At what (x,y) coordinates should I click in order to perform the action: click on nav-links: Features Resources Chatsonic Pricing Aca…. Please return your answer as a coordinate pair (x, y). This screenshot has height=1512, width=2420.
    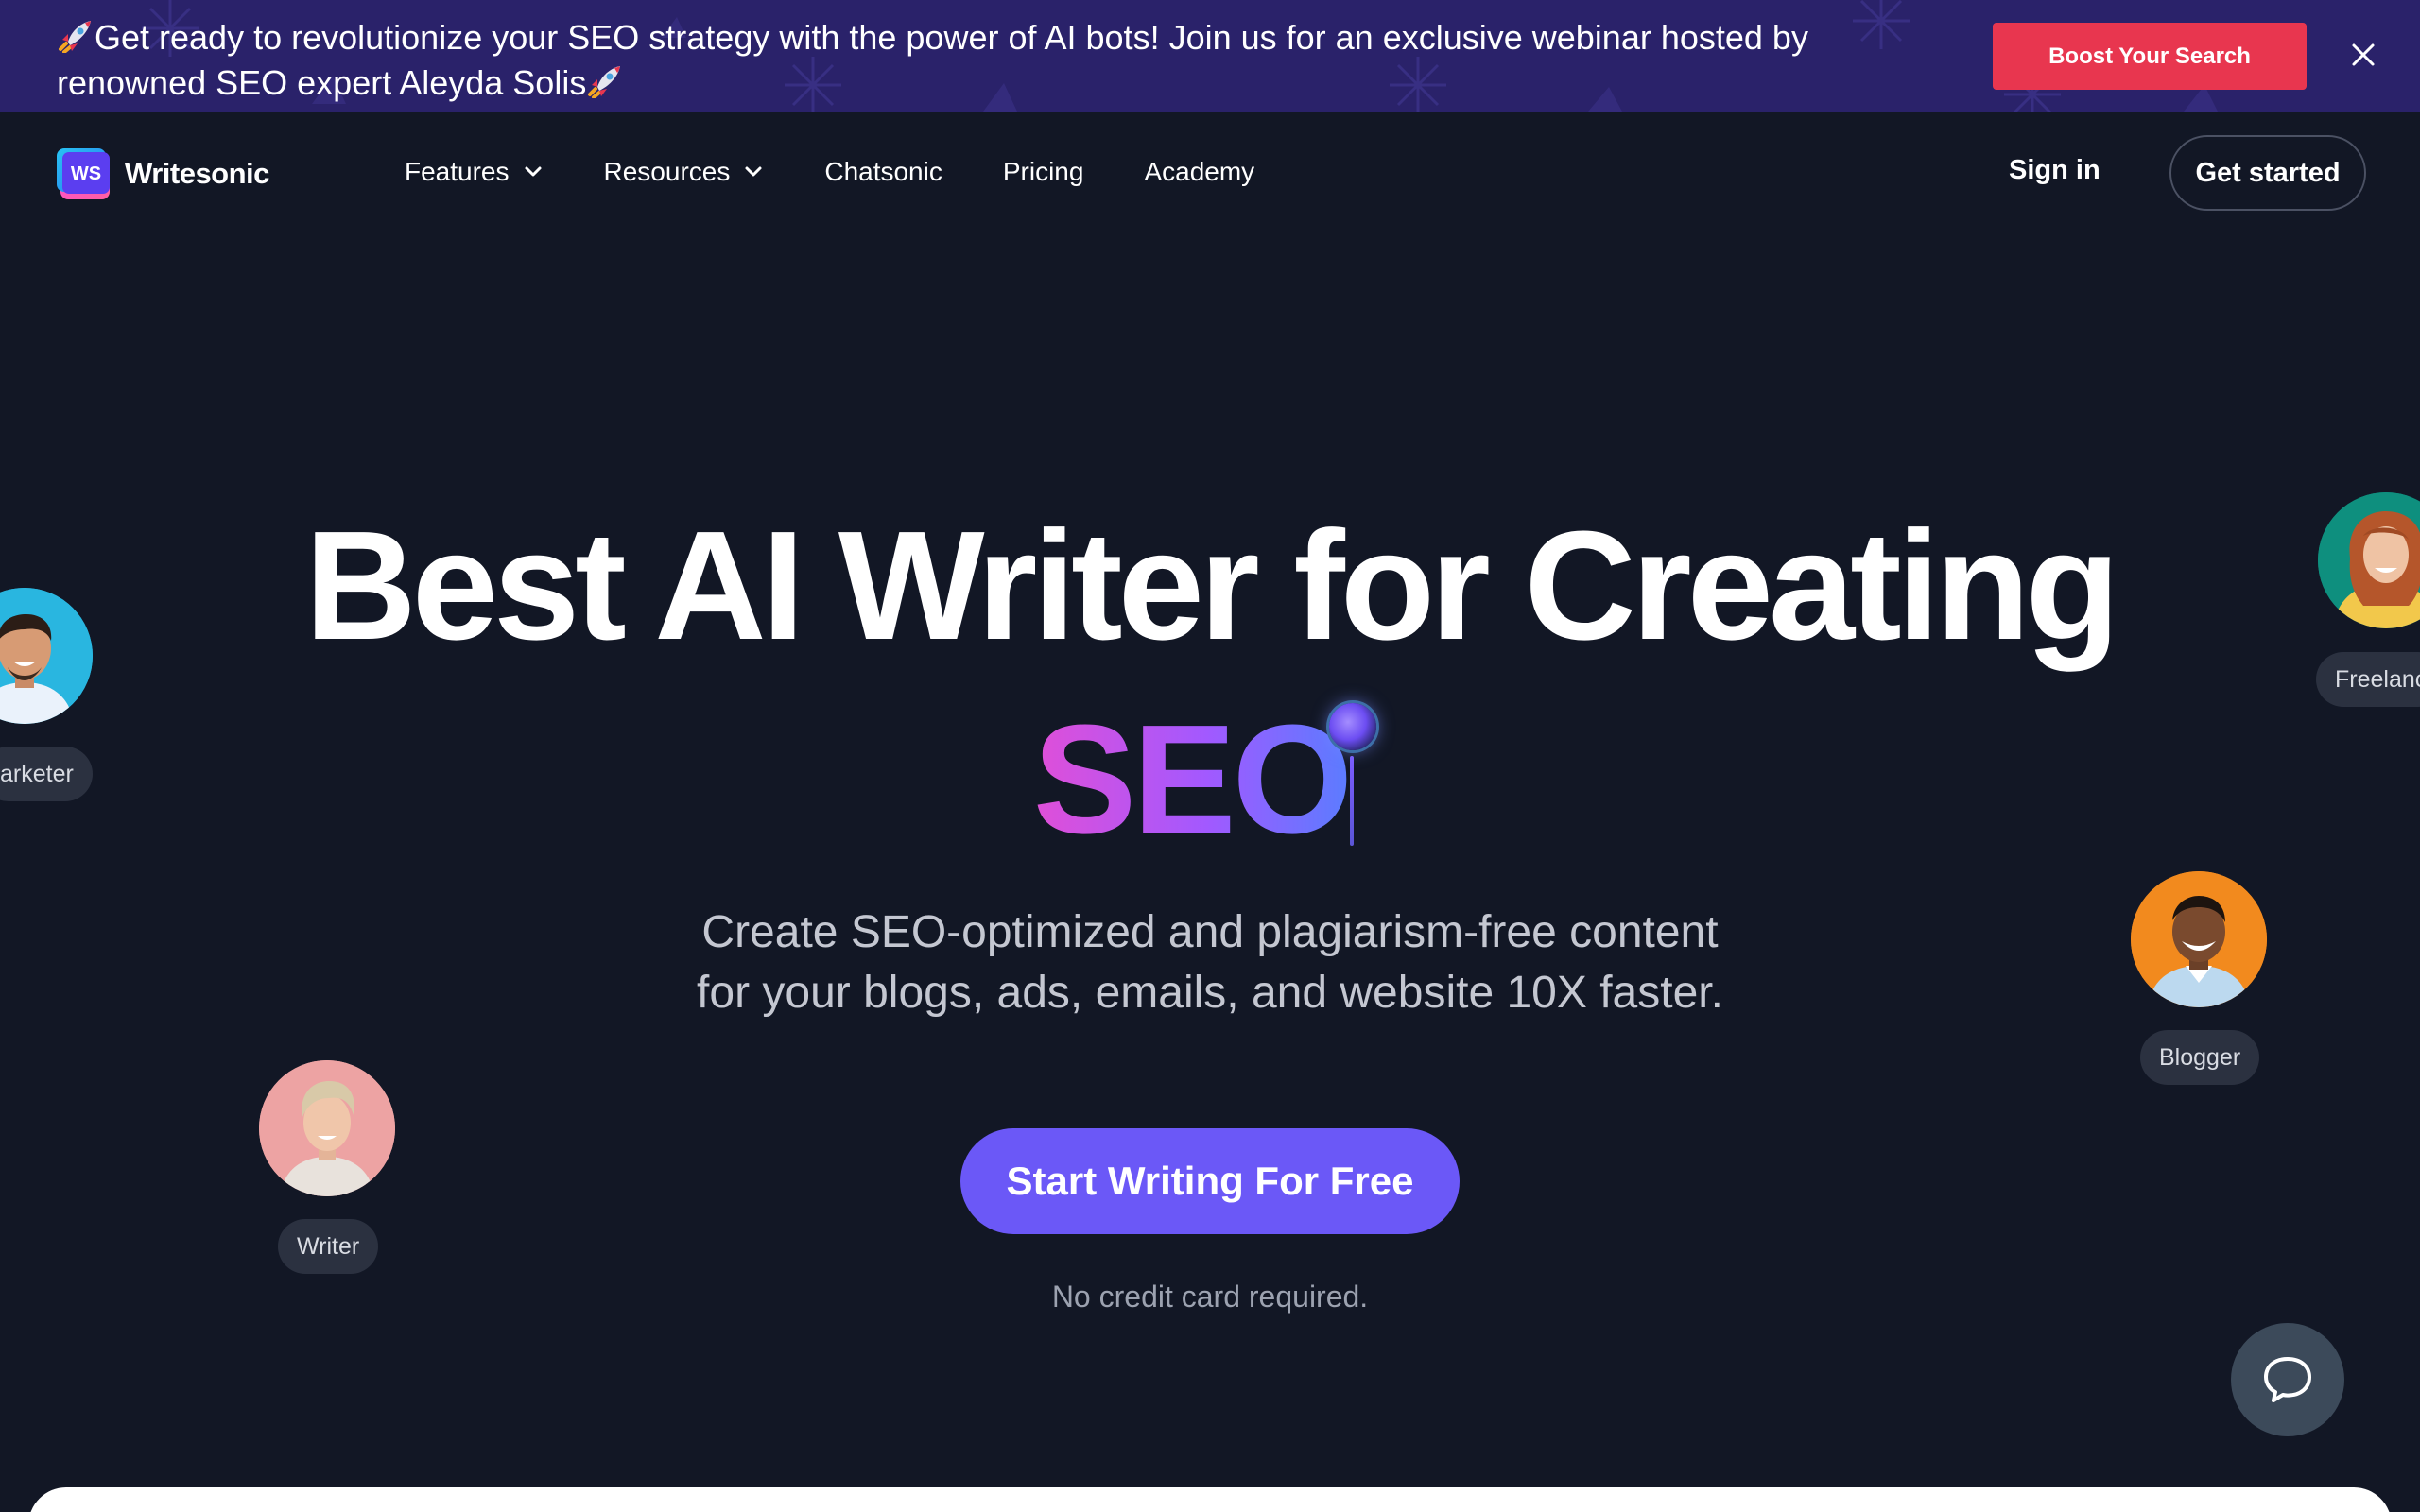
    Looking at the image, I should click on (860, 172).